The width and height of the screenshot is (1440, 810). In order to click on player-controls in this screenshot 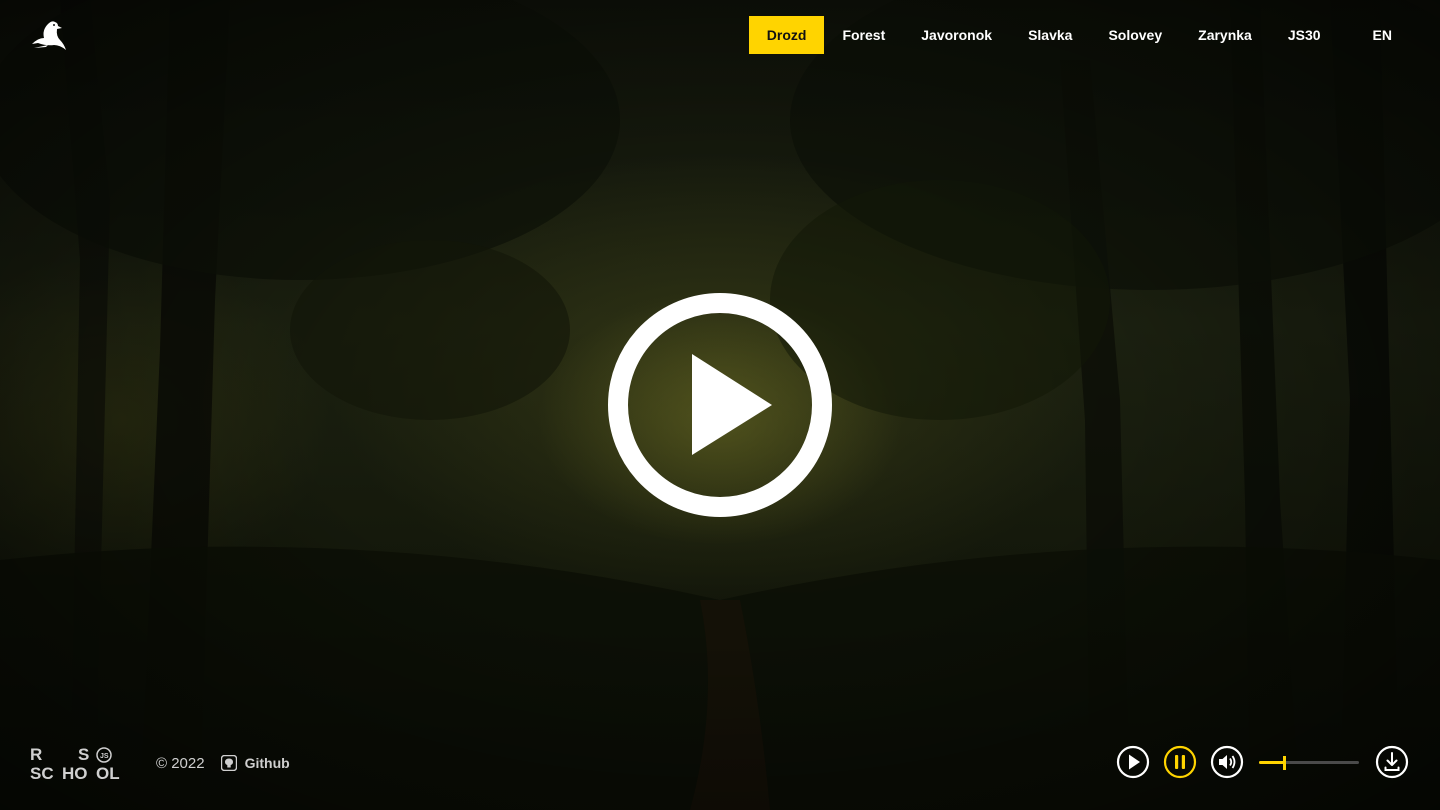, I will do `click(1262, 762)`.